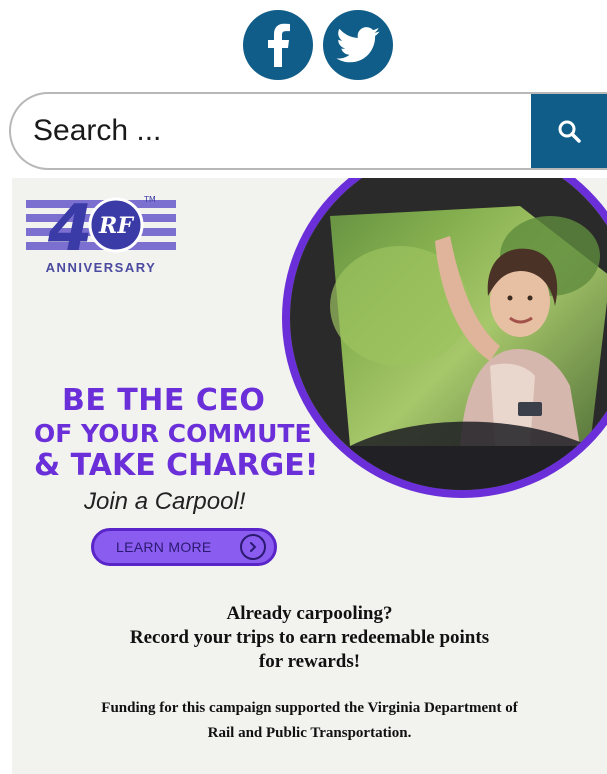 This screenshot has height=774, width=607. What do you see at coordinates (253, 547) in the screenshot?
I see `chevron-right-icon` at bounding box center [253, 547].